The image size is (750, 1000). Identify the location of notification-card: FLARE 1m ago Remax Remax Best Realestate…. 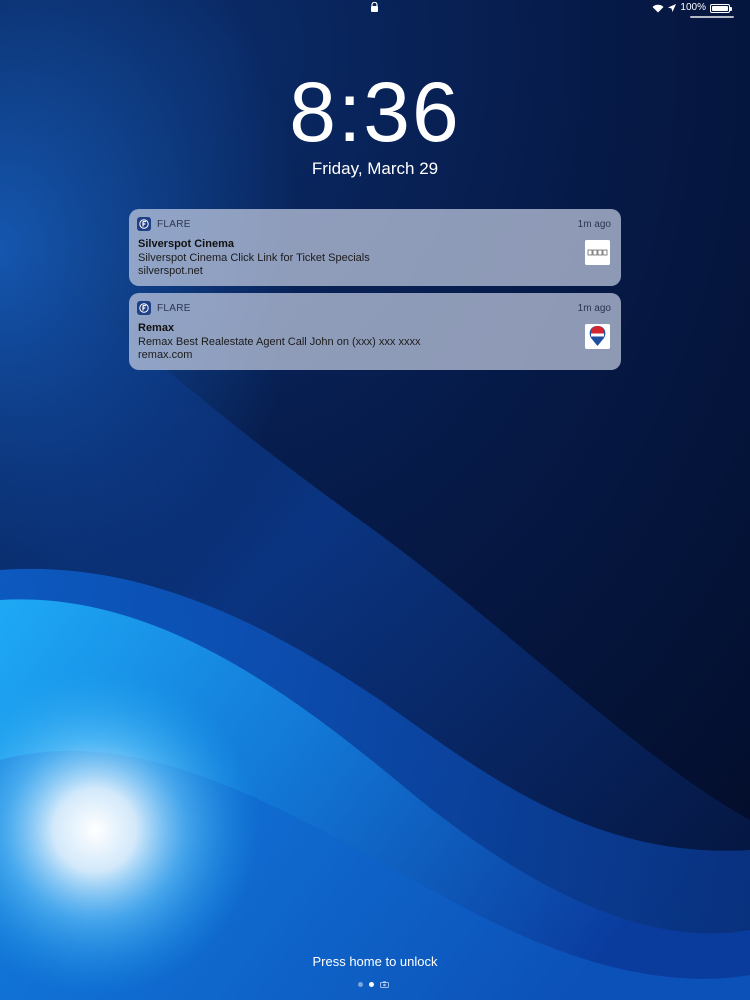
(375, 331).